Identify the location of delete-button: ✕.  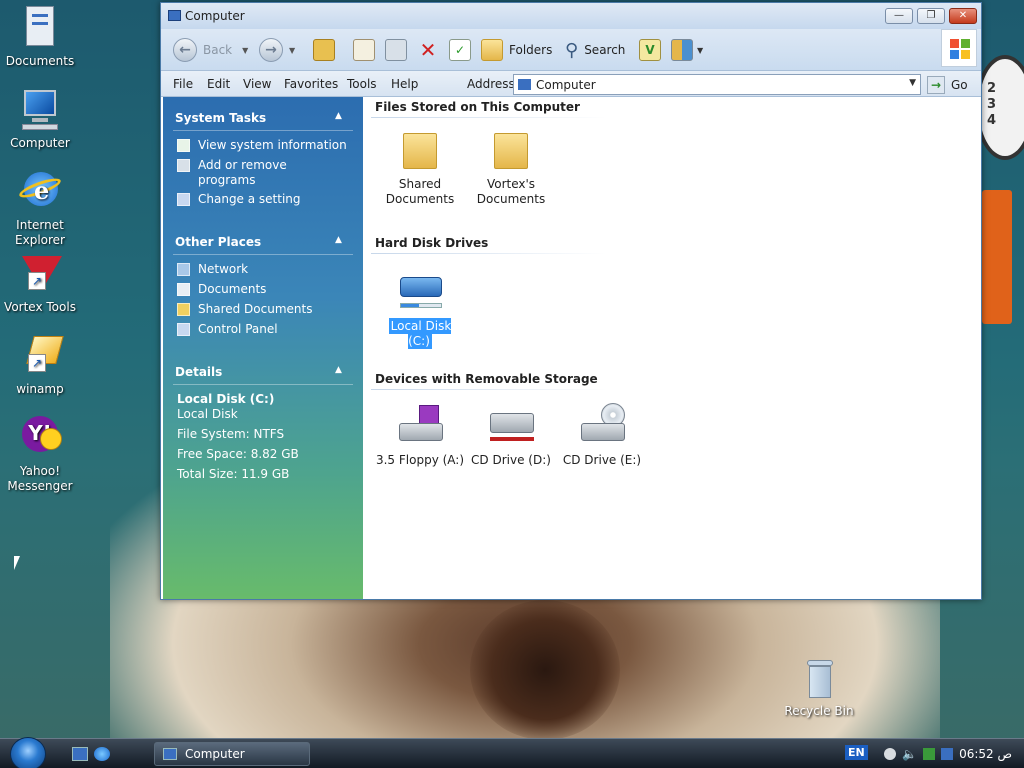
(428, 50).